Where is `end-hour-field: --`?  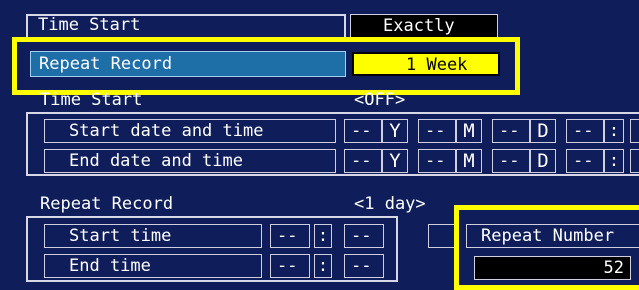 end-hour-field: -- is located at coordinates (585, 161).